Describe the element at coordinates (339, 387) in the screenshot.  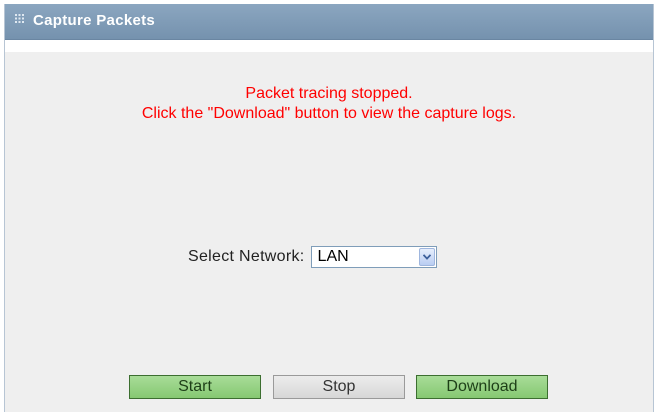
I see `stop-button: Stop` at that location.